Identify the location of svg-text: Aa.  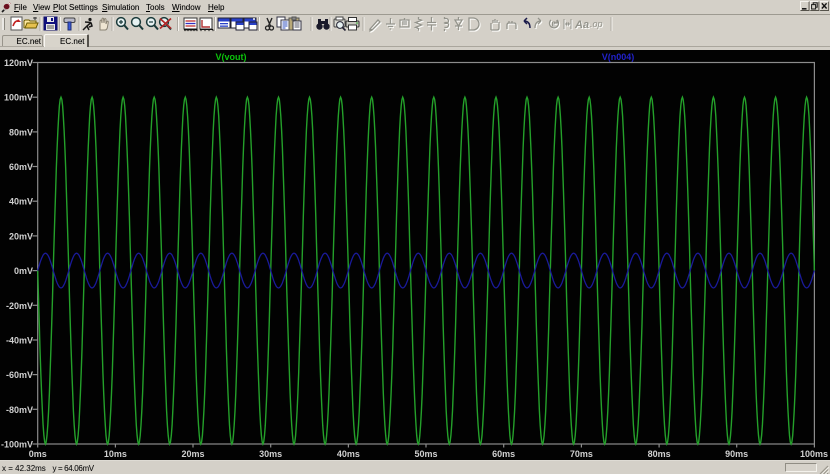
(581, 25).